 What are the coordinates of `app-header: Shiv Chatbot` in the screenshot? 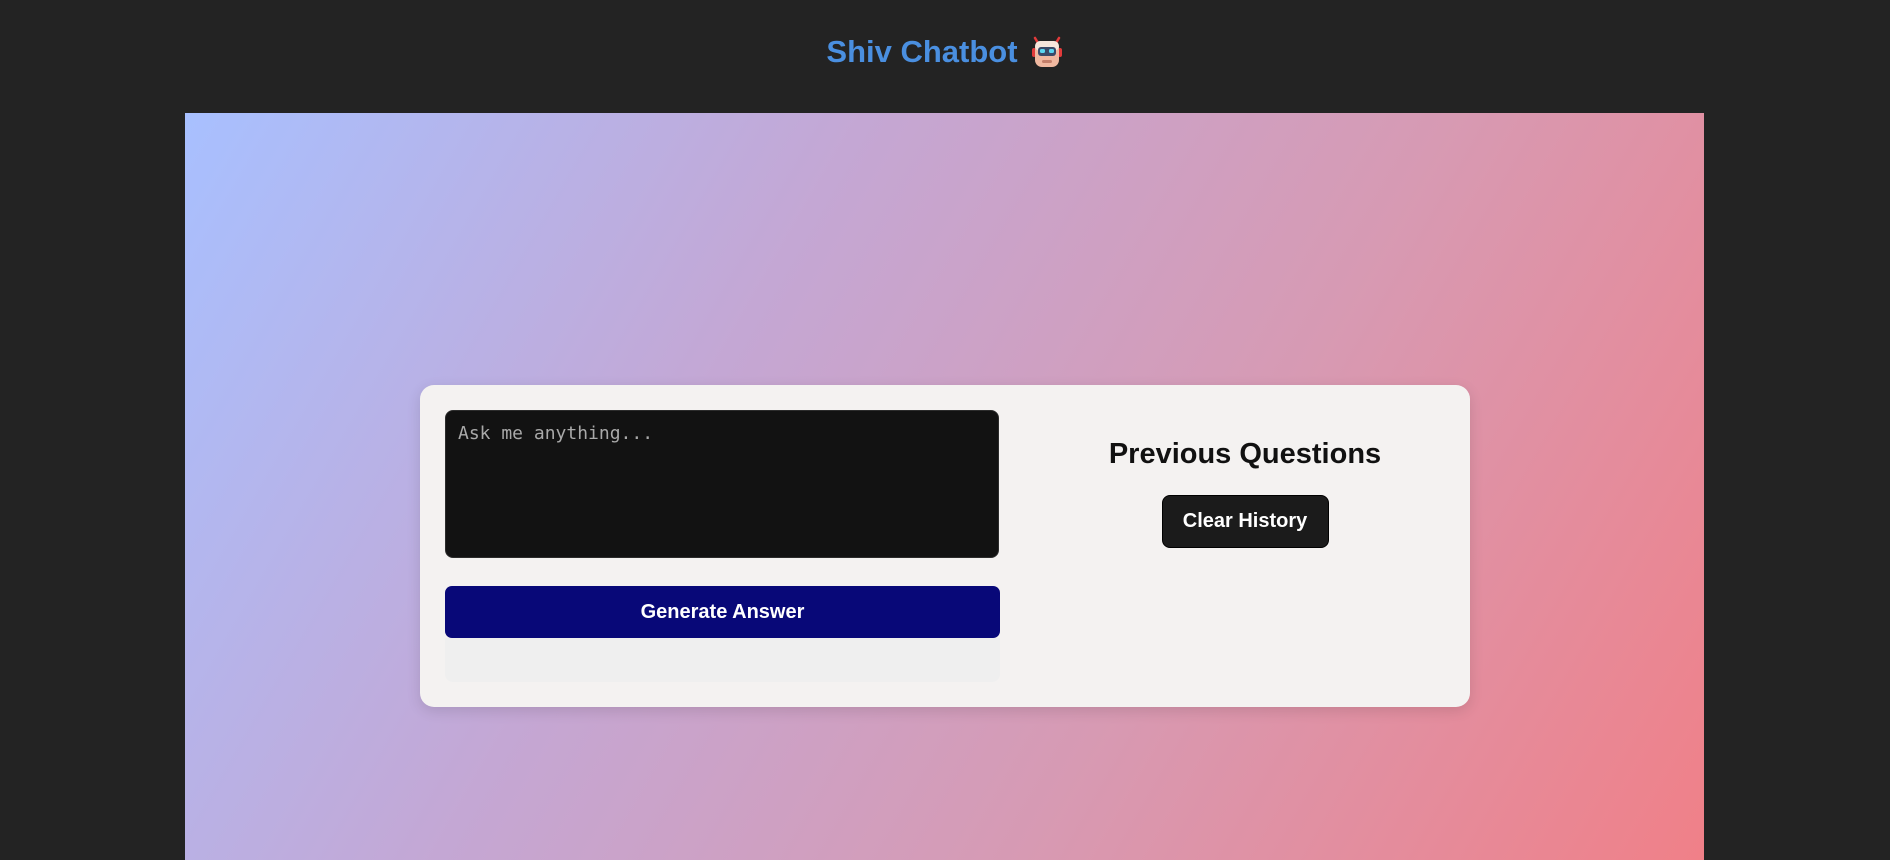 It's located at (945, 56).